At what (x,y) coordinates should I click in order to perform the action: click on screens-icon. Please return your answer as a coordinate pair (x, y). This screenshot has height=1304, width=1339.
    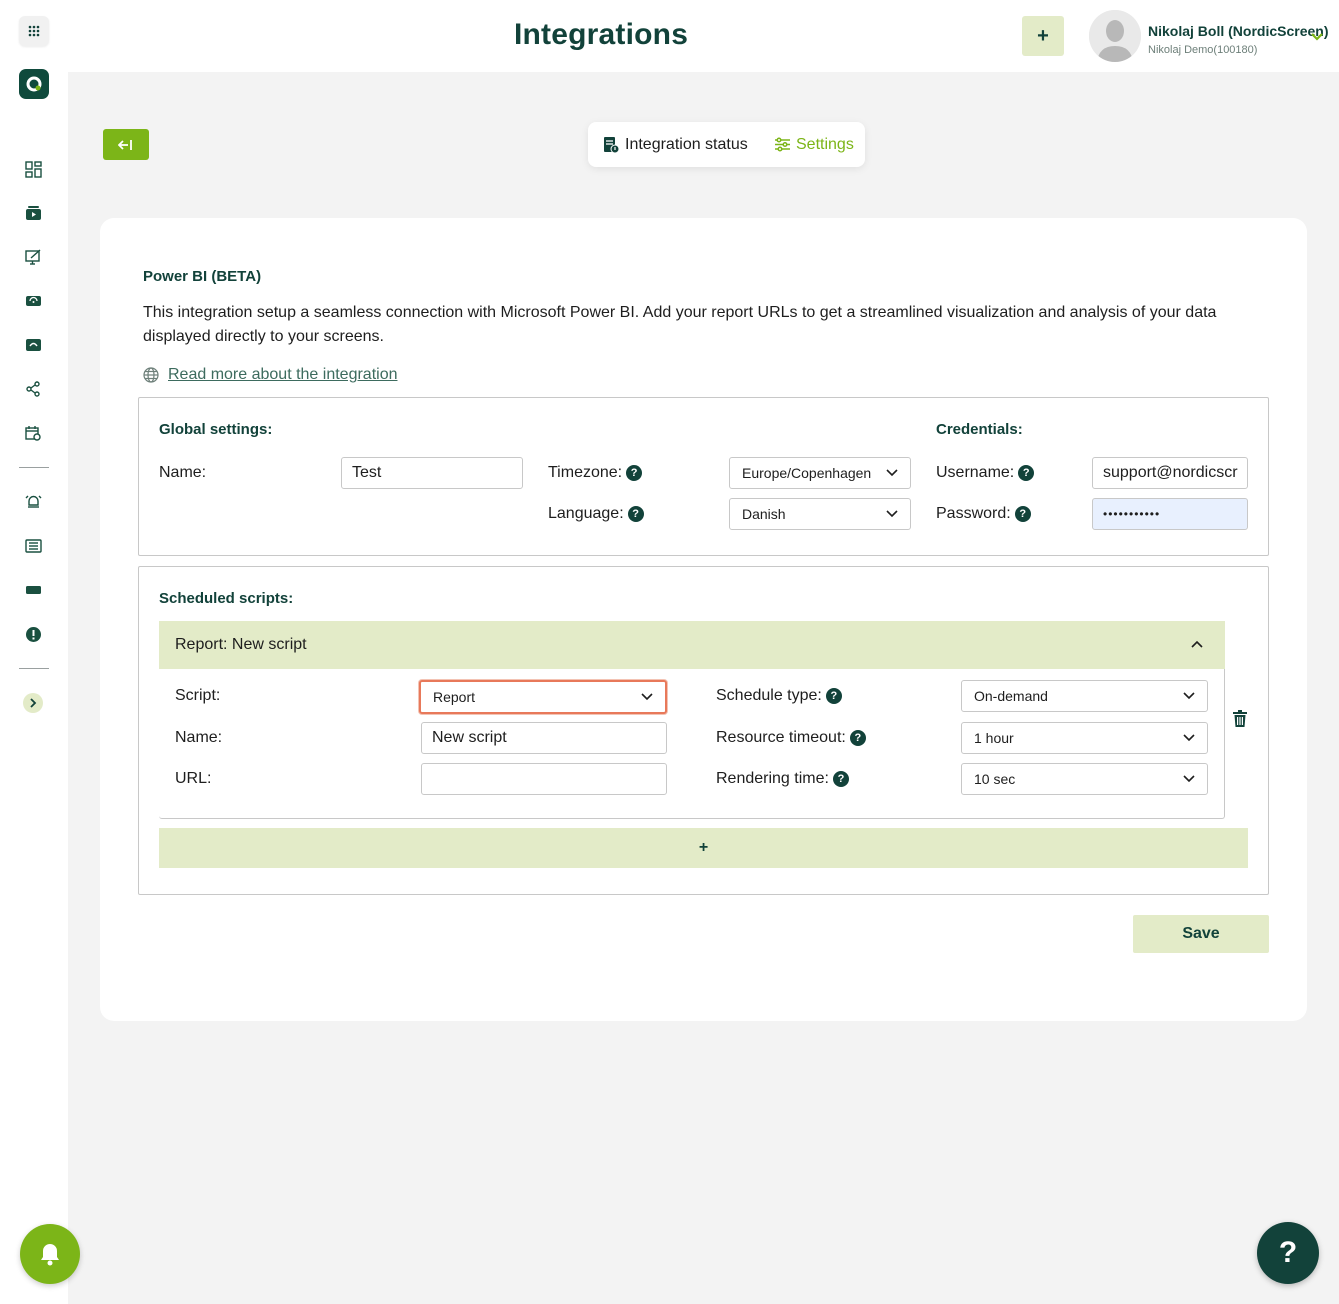
    Looking at the image, I should click on (33, 301).